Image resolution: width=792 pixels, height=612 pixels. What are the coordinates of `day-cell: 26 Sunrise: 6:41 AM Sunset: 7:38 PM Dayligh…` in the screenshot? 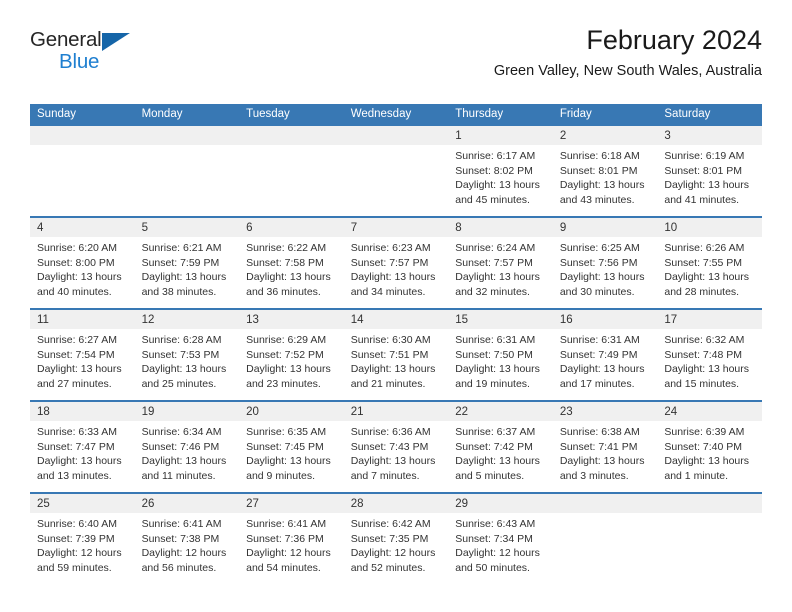 It's located at (187, 538).